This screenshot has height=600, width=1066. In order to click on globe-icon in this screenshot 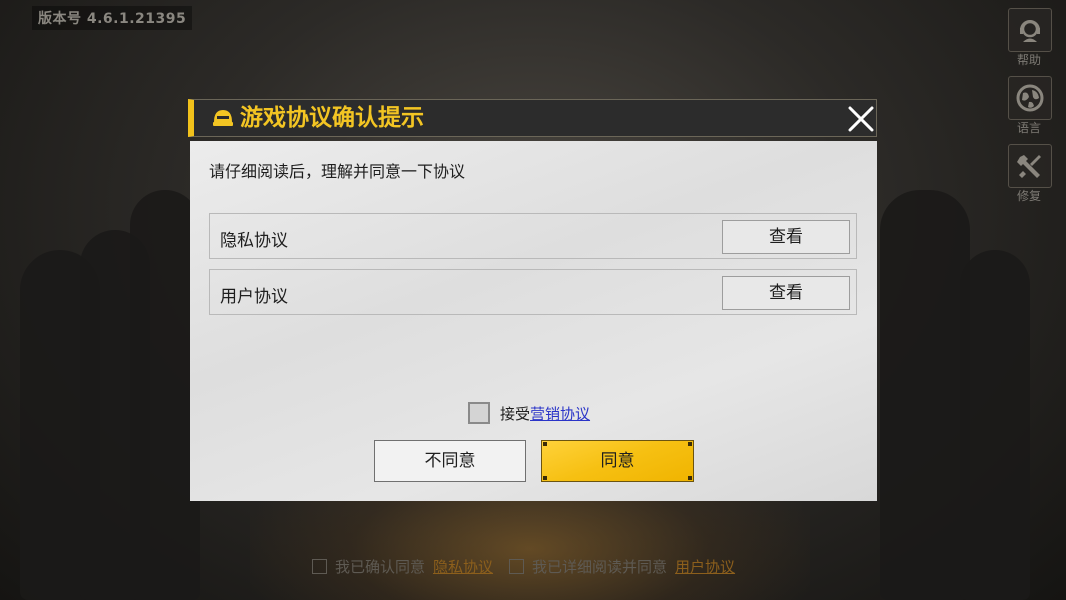, I will do `click(1030, 98)`.